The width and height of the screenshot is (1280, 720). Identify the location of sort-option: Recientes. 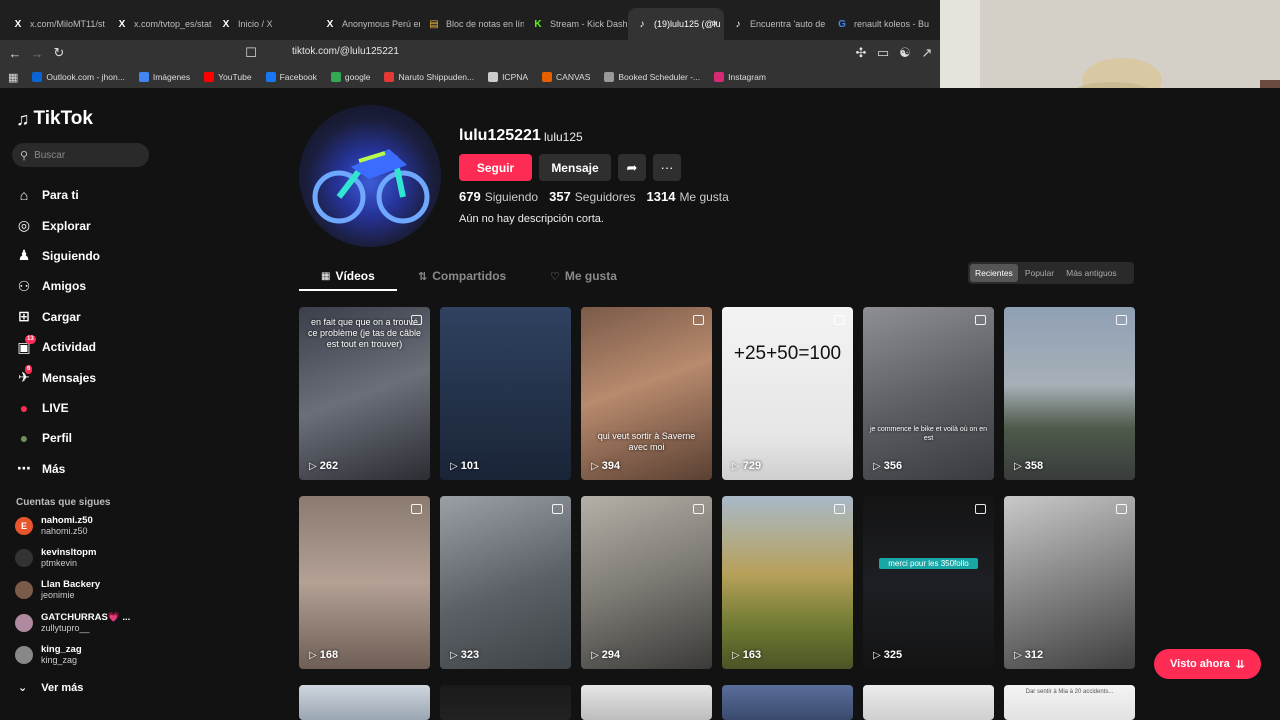
(994, 273).